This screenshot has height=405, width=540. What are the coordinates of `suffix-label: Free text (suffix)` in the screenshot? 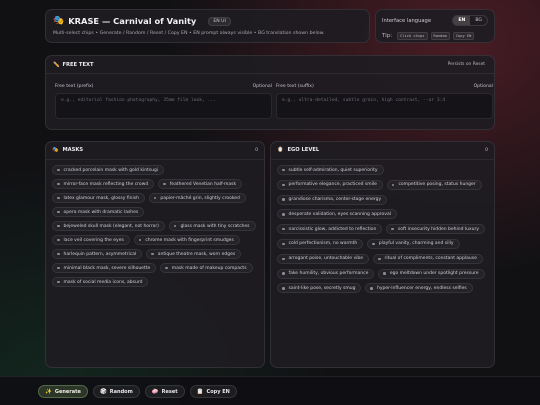 It's located at (295, 86).